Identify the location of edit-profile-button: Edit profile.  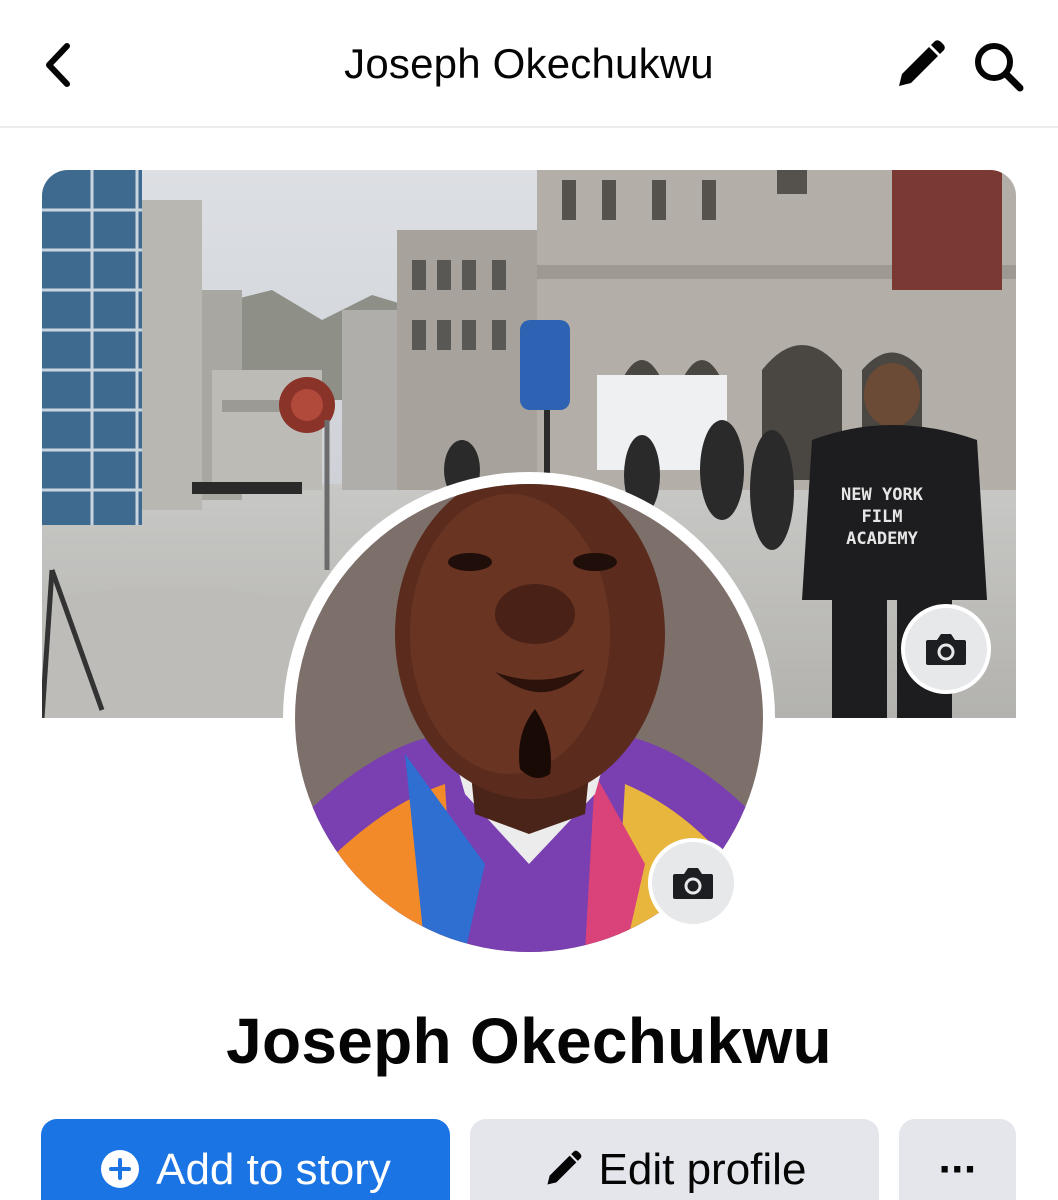
(674, 1159).